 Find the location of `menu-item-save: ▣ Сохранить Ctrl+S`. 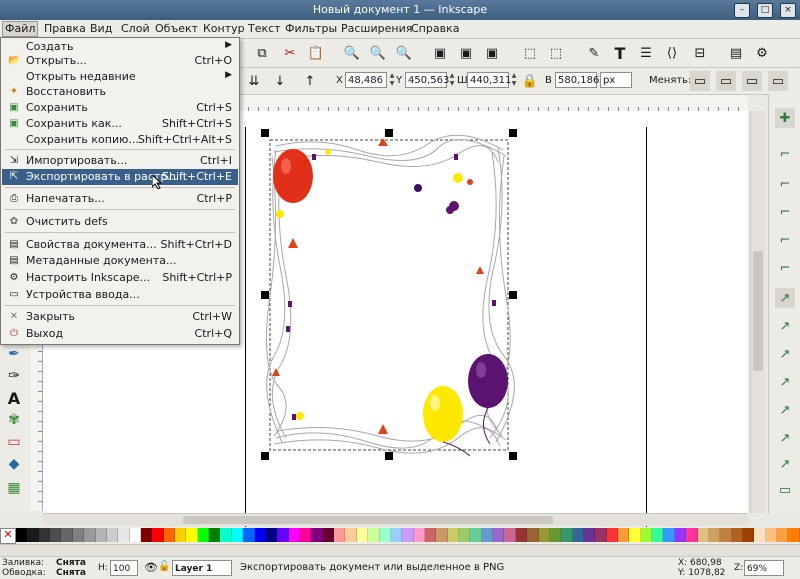

menu-item-save: ▣ Сохранить Ctrl+S is located at coordinates (120, 108).